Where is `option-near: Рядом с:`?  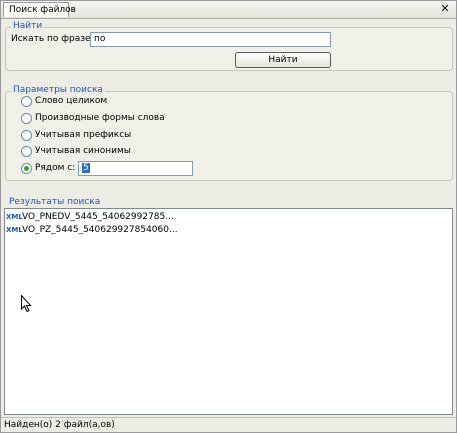 option-near: Рядом с: is located at coordinates (51, 169).